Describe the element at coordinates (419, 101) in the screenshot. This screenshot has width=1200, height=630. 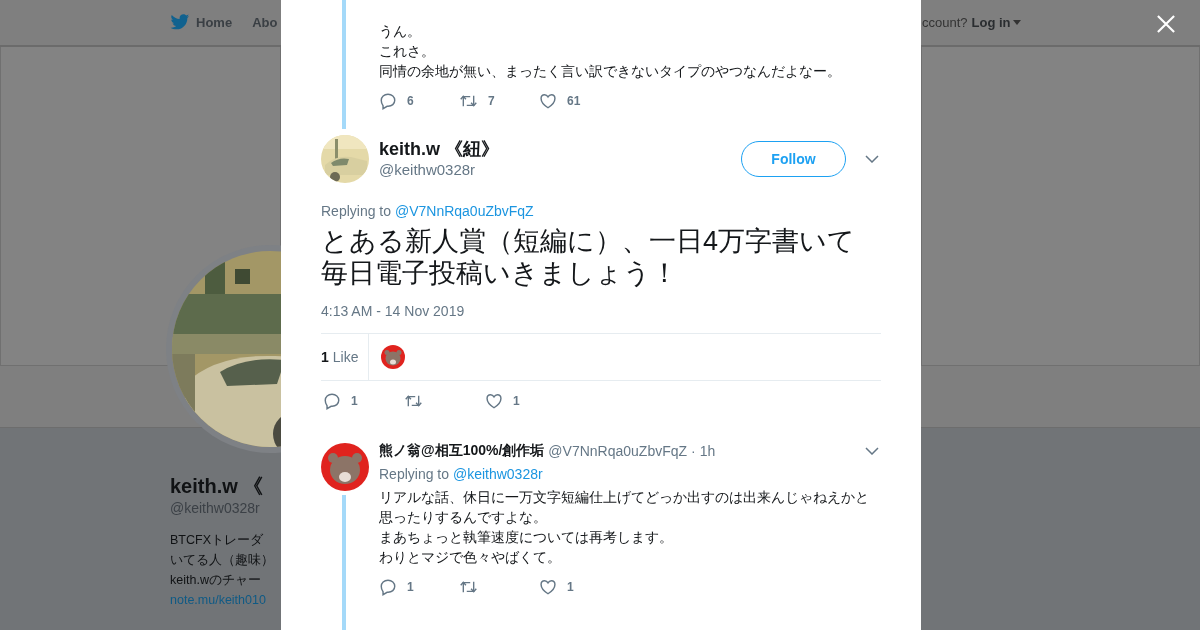
I see `reply-button: 6` at that location.